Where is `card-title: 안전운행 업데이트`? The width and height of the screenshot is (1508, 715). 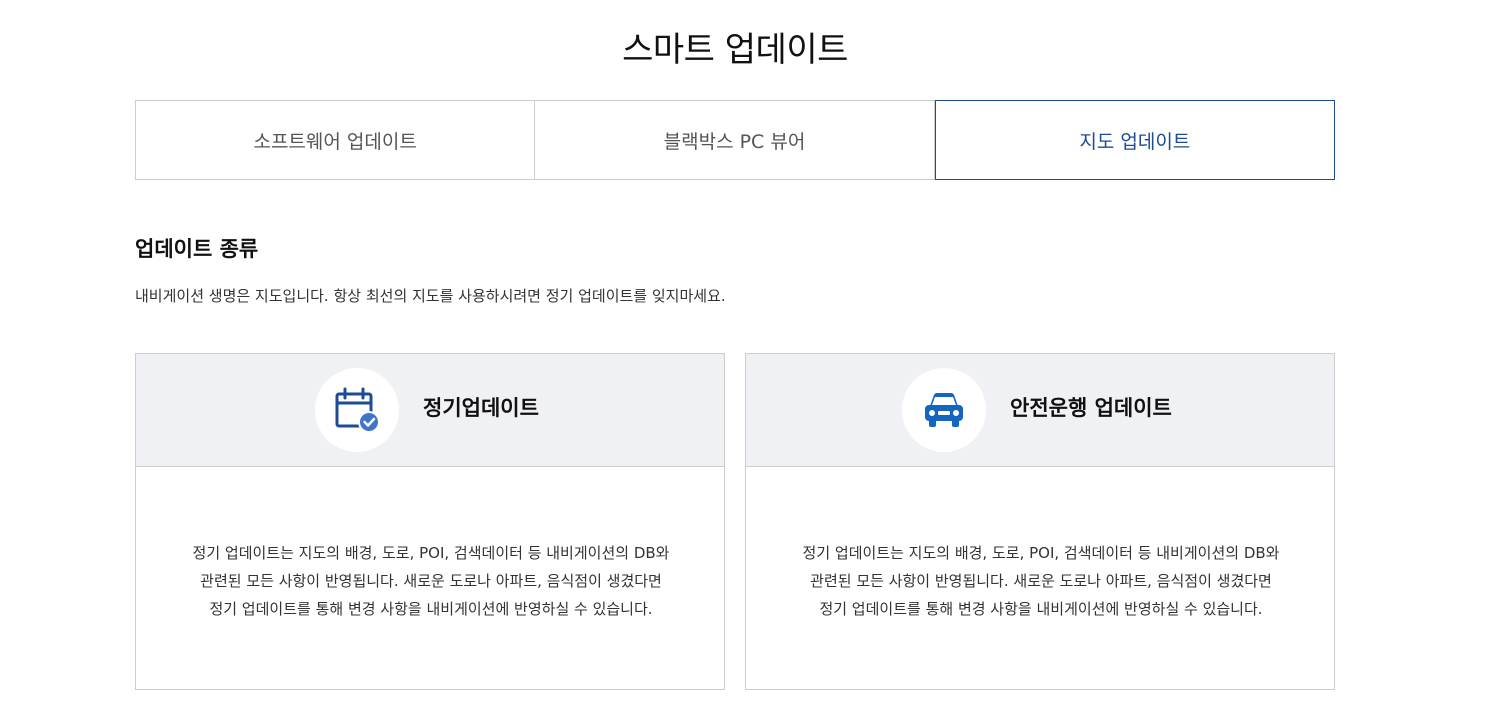 card-title: 안전운행 업데이트 is located at coordinates (1091, 408).